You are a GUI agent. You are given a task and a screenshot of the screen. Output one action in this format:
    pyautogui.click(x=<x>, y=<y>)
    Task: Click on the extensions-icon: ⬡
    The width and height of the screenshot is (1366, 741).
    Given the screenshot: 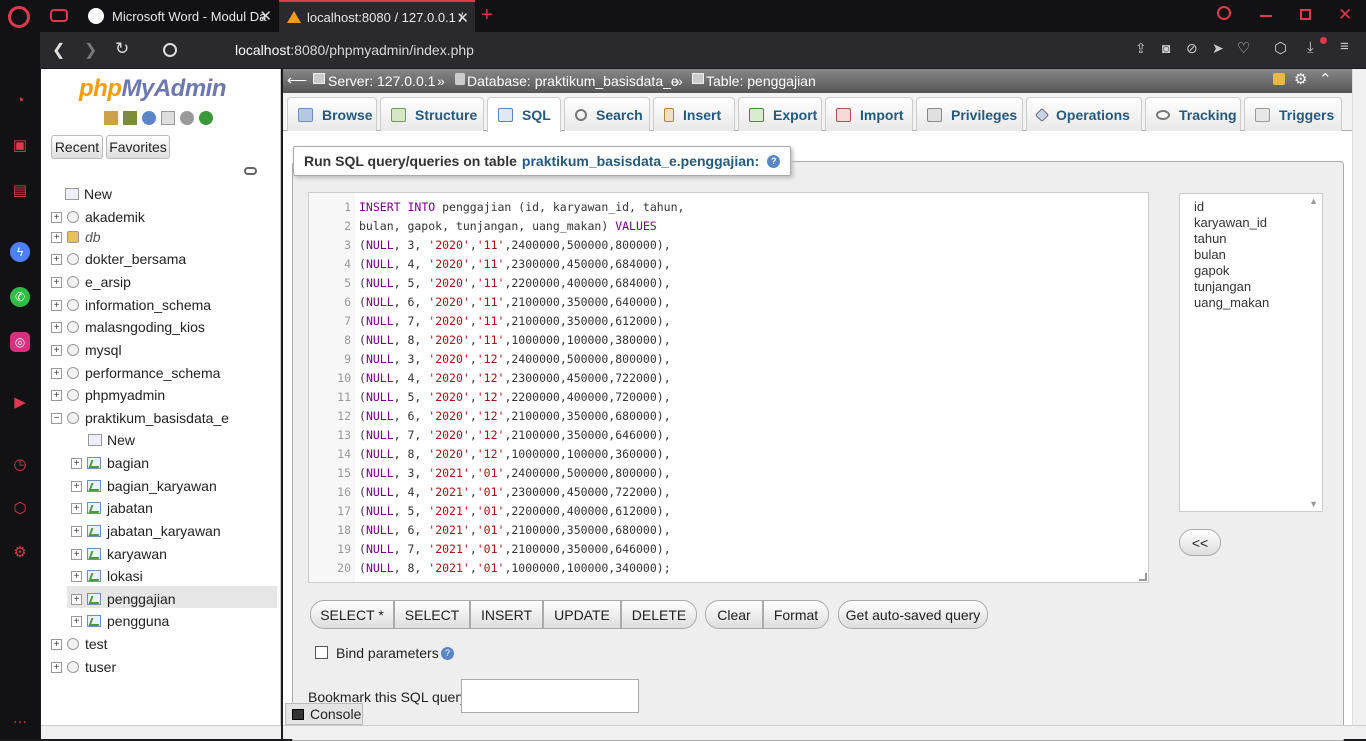 What is the action you would take?
    pyautogui.click(x=20, y=508)
    